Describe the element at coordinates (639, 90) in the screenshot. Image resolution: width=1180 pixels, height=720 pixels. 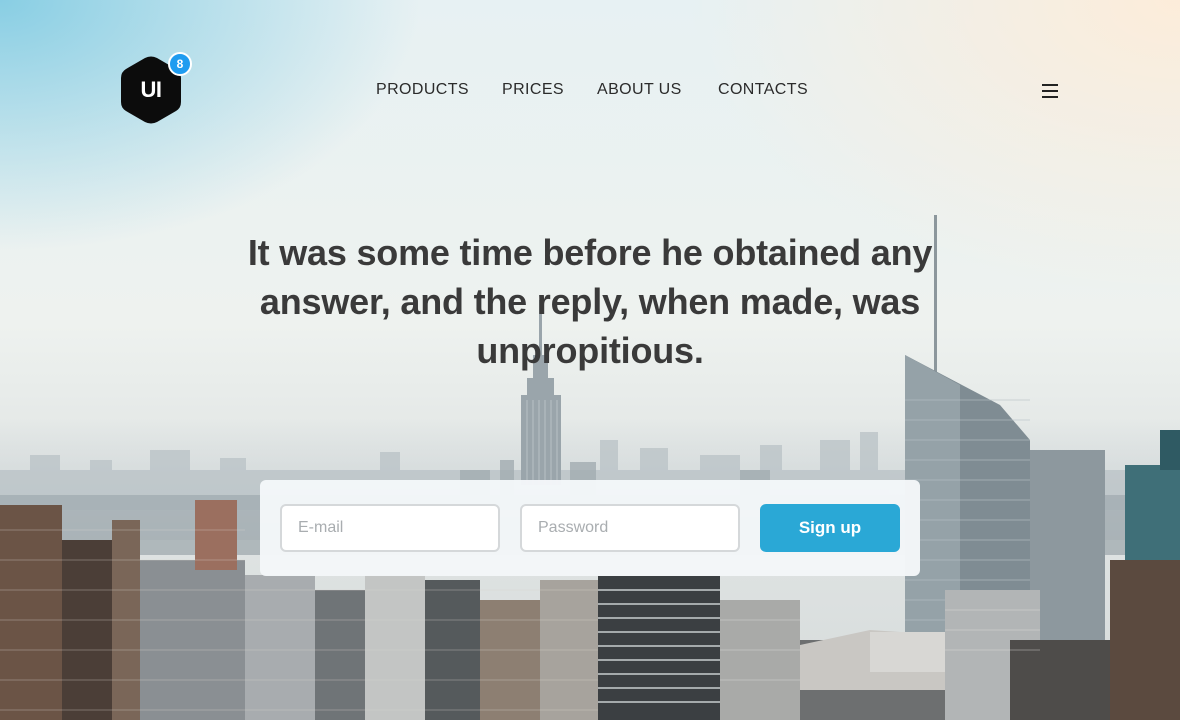
I see `nav-link-about-us: ABOUT US` at that location.